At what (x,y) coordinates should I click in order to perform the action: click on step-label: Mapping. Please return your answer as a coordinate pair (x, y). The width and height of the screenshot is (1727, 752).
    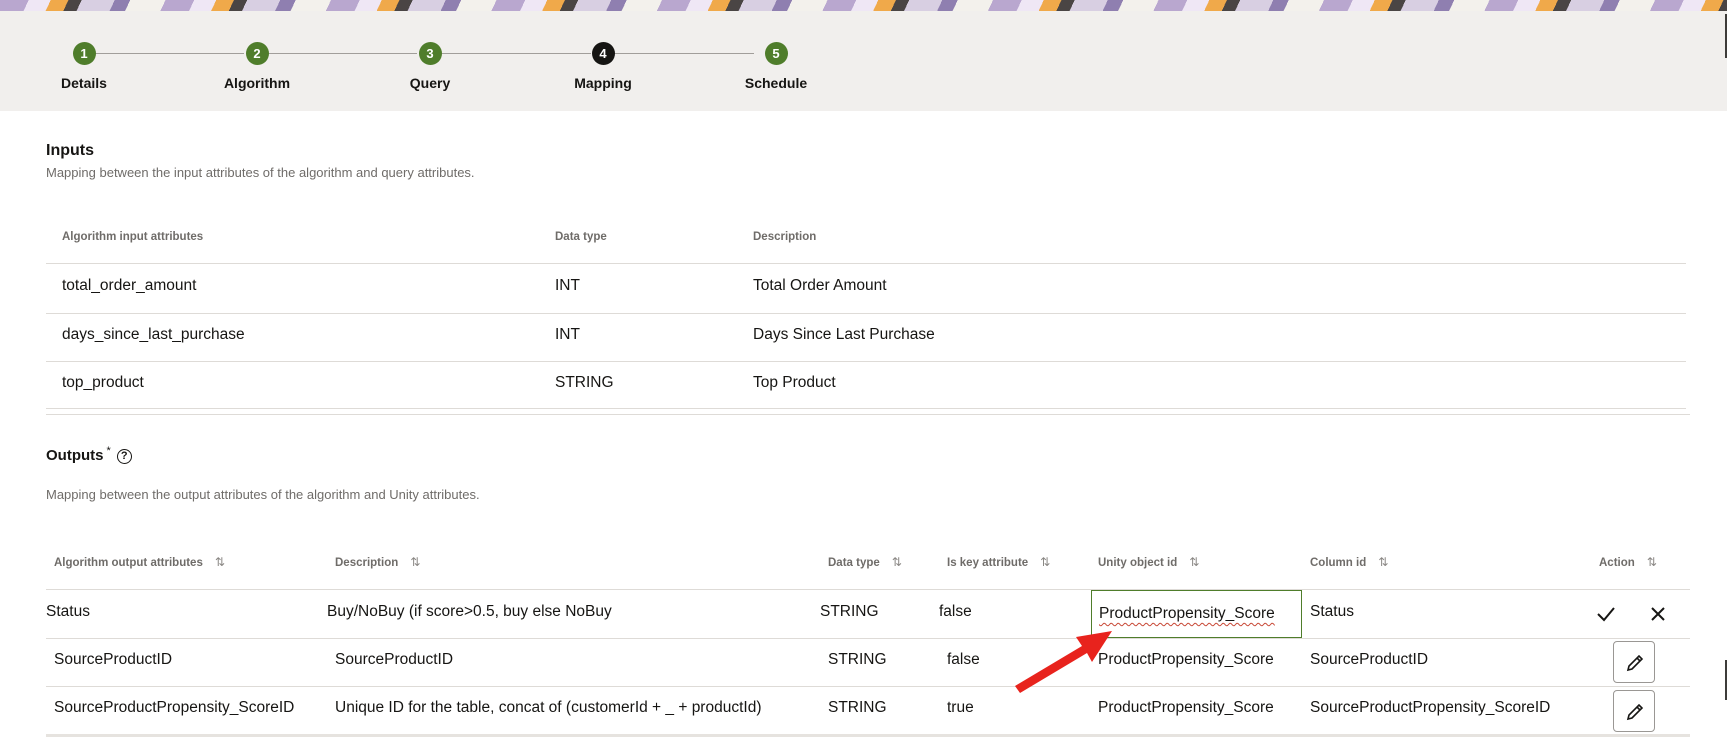
    Looking at the image, I should click on (603, 83).